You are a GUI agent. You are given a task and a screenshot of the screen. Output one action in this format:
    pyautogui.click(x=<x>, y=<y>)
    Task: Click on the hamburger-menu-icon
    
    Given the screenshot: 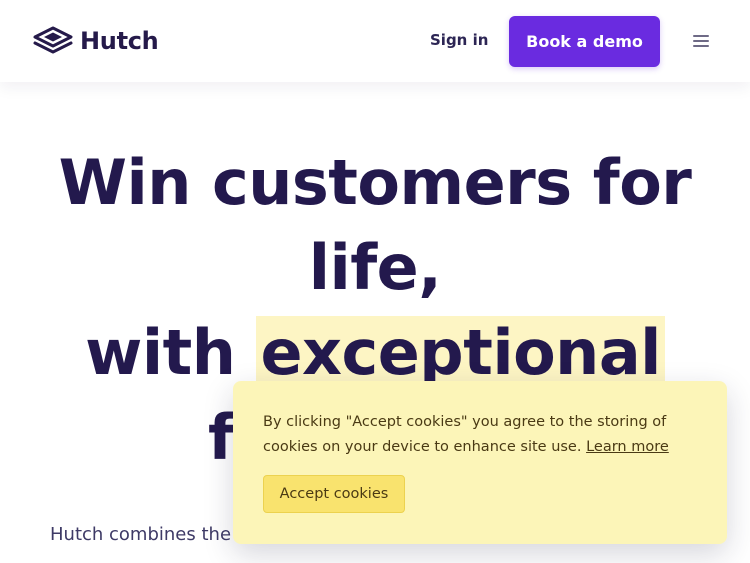 What is the action you would take?
    pyautogui.click(x=701, y=41)
    